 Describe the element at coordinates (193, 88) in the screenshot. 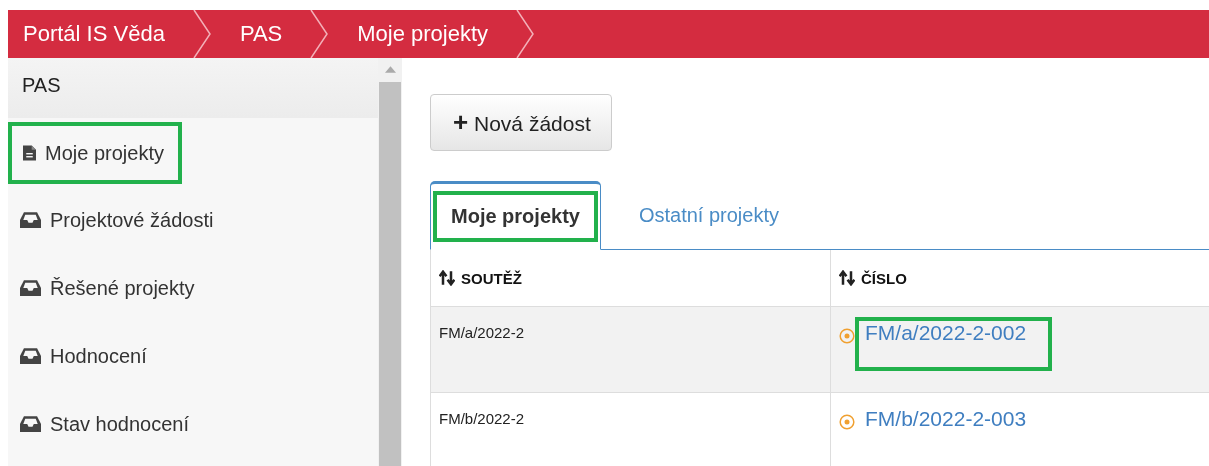

I see `sidebar-heading: PAS` at that location.